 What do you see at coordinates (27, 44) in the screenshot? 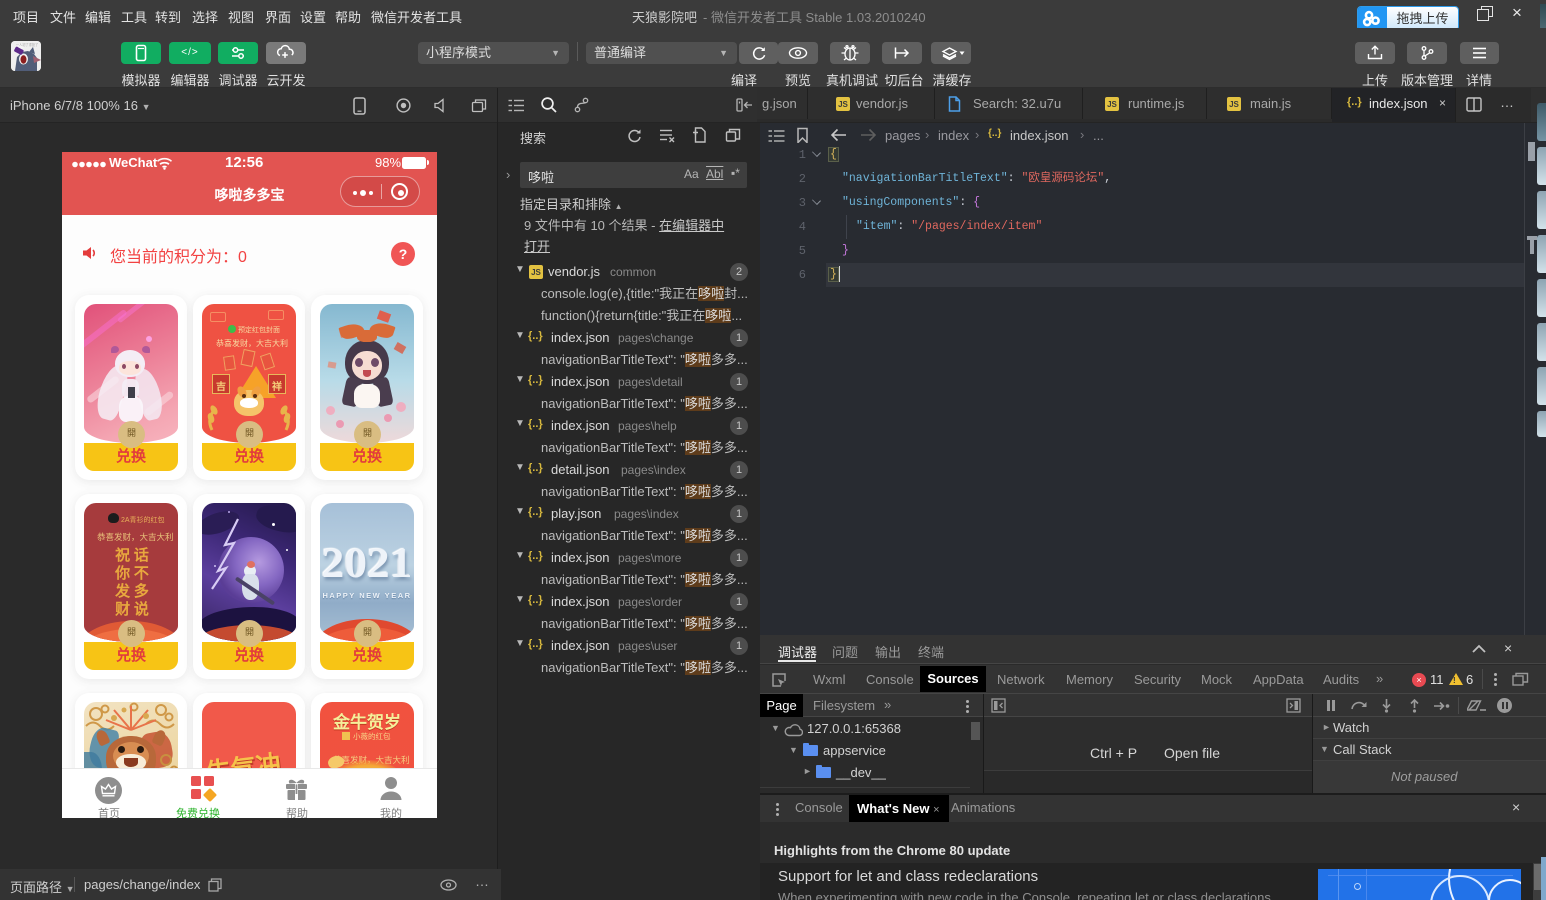
I see `svg-text: 一人初了重投了` at bounding box center [27, 44].